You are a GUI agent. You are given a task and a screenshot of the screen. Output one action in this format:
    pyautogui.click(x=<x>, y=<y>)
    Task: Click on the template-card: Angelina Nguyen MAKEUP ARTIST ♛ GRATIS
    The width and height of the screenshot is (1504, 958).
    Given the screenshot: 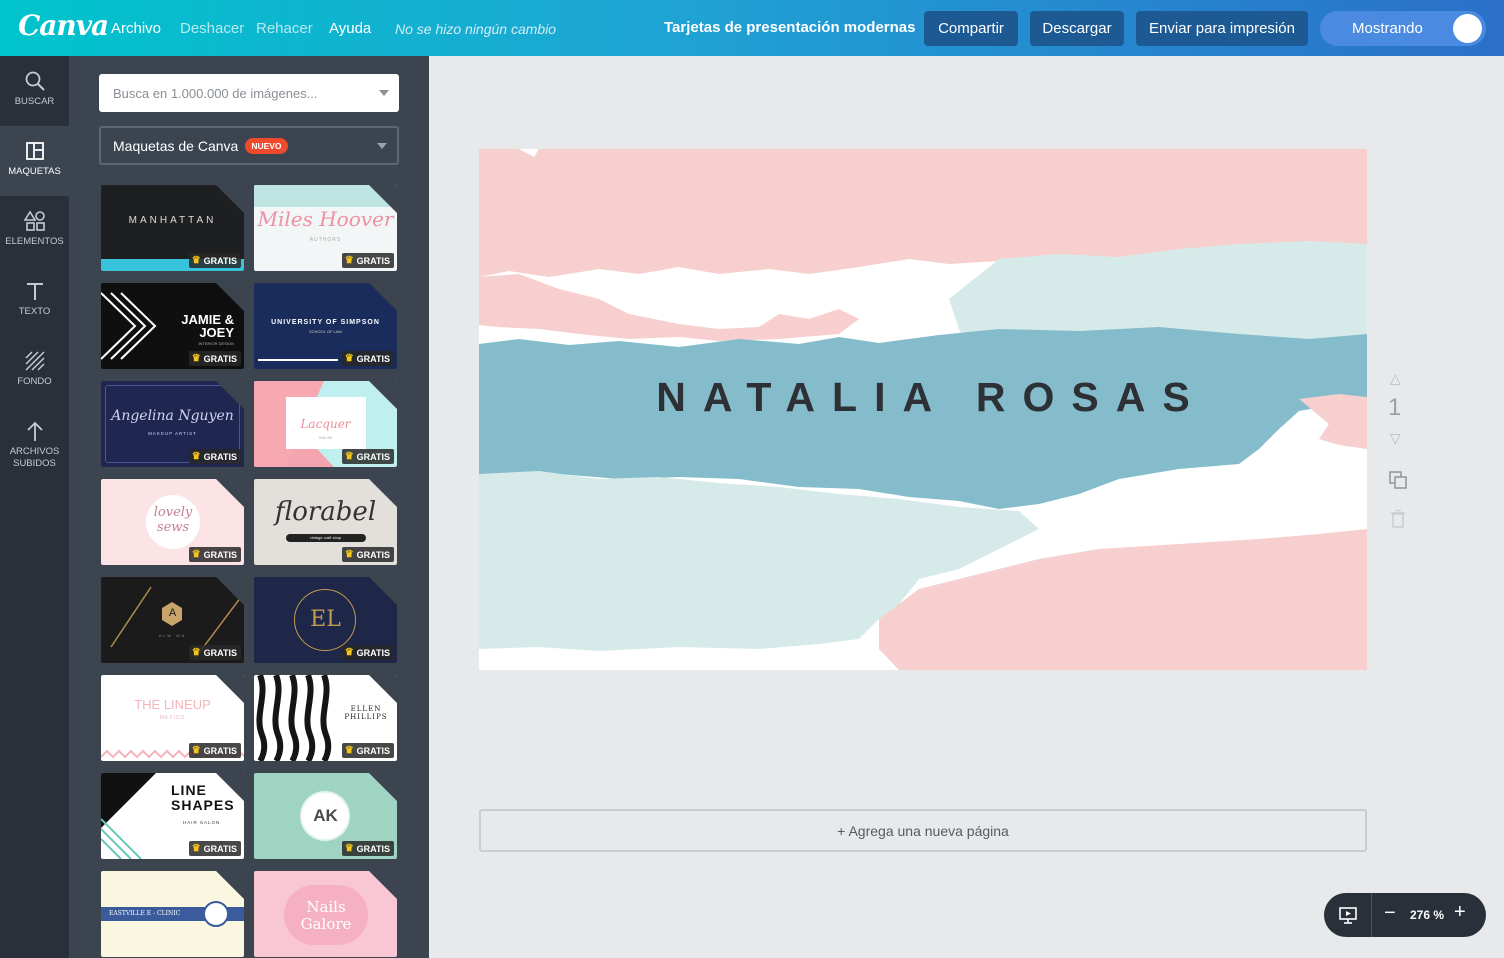 What is the action you would take?
    pyautogui.click(x=172, y=424)
    